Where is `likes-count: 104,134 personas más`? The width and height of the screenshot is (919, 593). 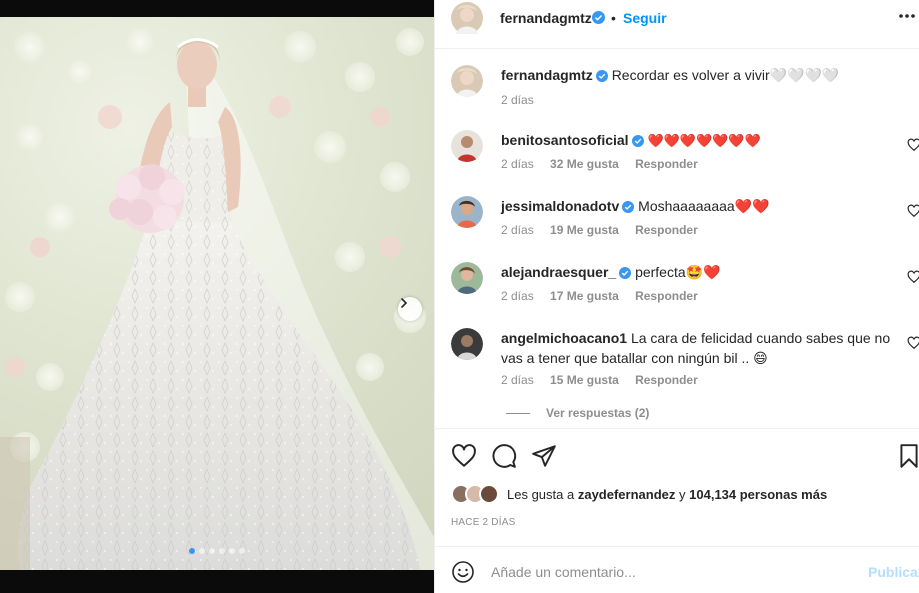 likes-count: 104,134 personas más is located at coordinates (758, 494).